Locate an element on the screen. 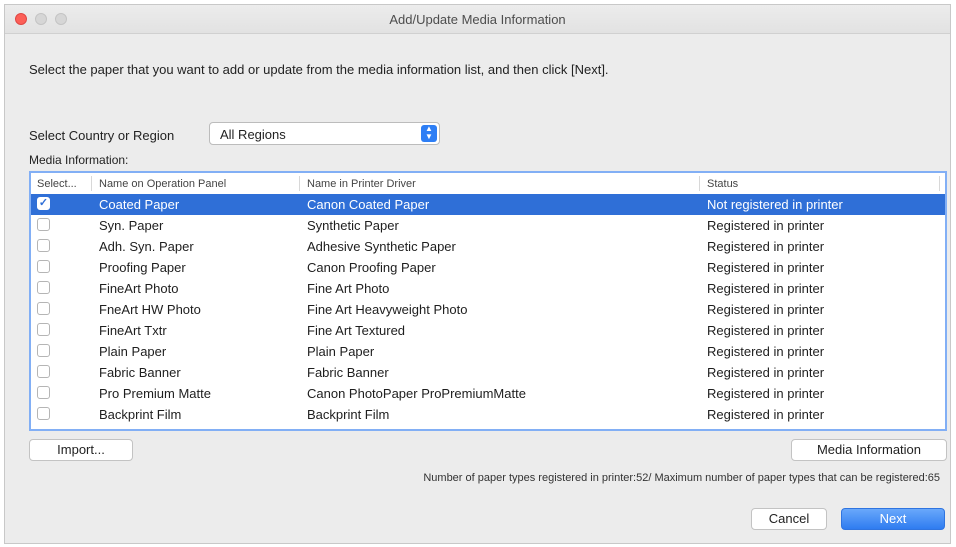  panel-name-cell: Adh. Syn. Paper is located at coordinates (146, 246).